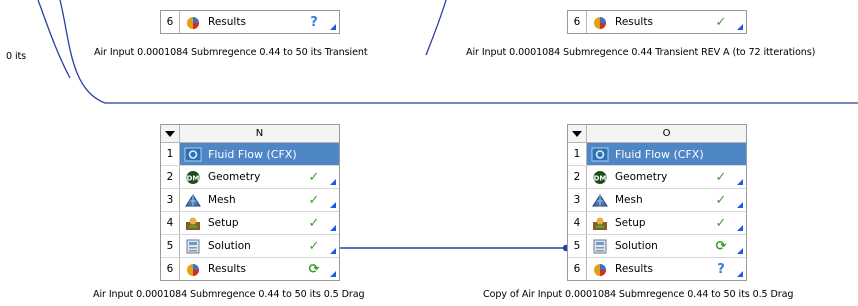  Describe the element at coordinates (250, 246) in the screenshot. I see `system-row-solution: 5 Solution ✓` at that location.